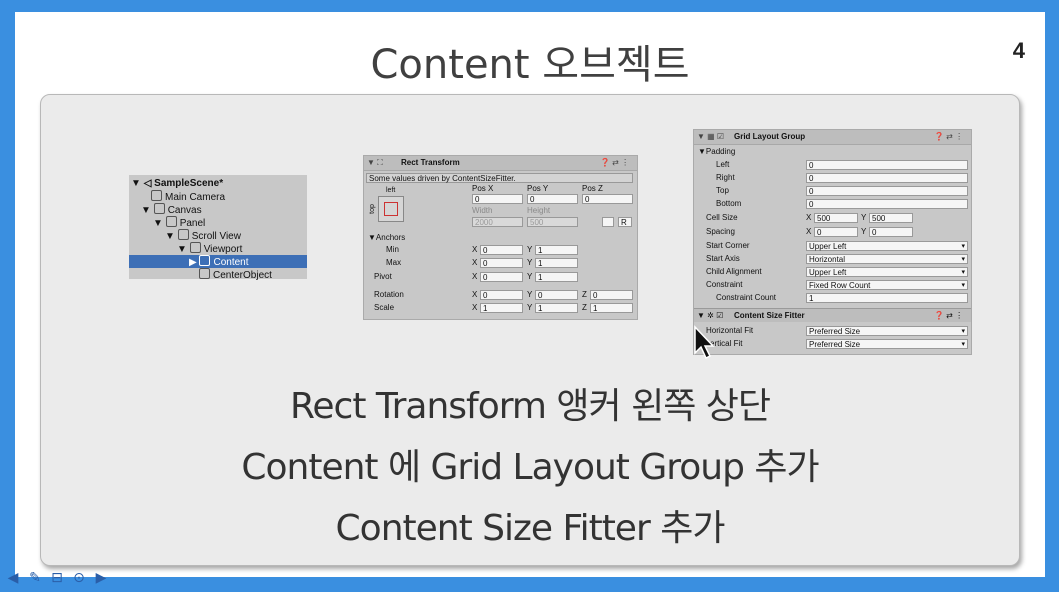 The height and width of the screenshot is (592, 1059). I want to click on padding-bottom-label: Bottom, so click(729, 203).